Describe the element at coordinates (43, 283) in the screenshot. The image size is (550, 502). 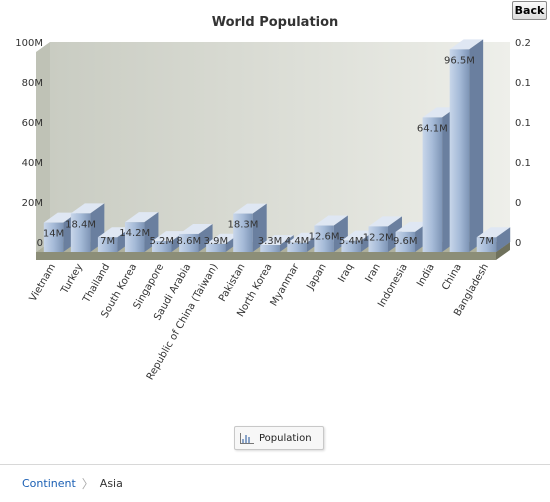
I see `x-tick-label: Vietnam` at that location.